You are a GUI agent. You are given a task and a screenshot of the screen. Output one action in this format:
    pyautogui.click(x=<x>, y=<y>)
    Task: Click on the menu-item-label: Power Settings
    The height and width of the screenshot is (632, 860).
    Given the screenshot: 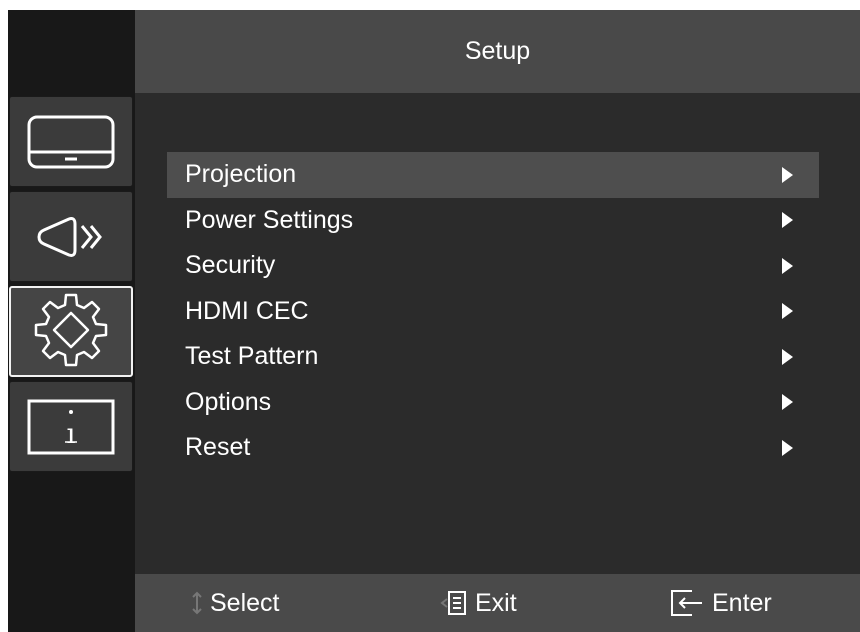 What is the action you would take?
    pyautogui.click(x=269, y=219)
    